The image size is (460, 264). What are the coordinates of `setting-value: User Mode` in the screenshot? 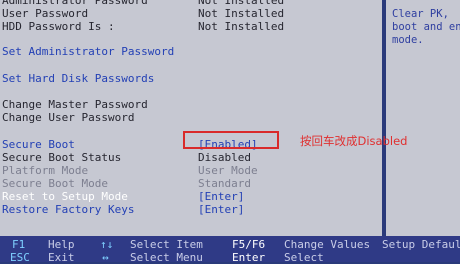 It's located at (228, 170).